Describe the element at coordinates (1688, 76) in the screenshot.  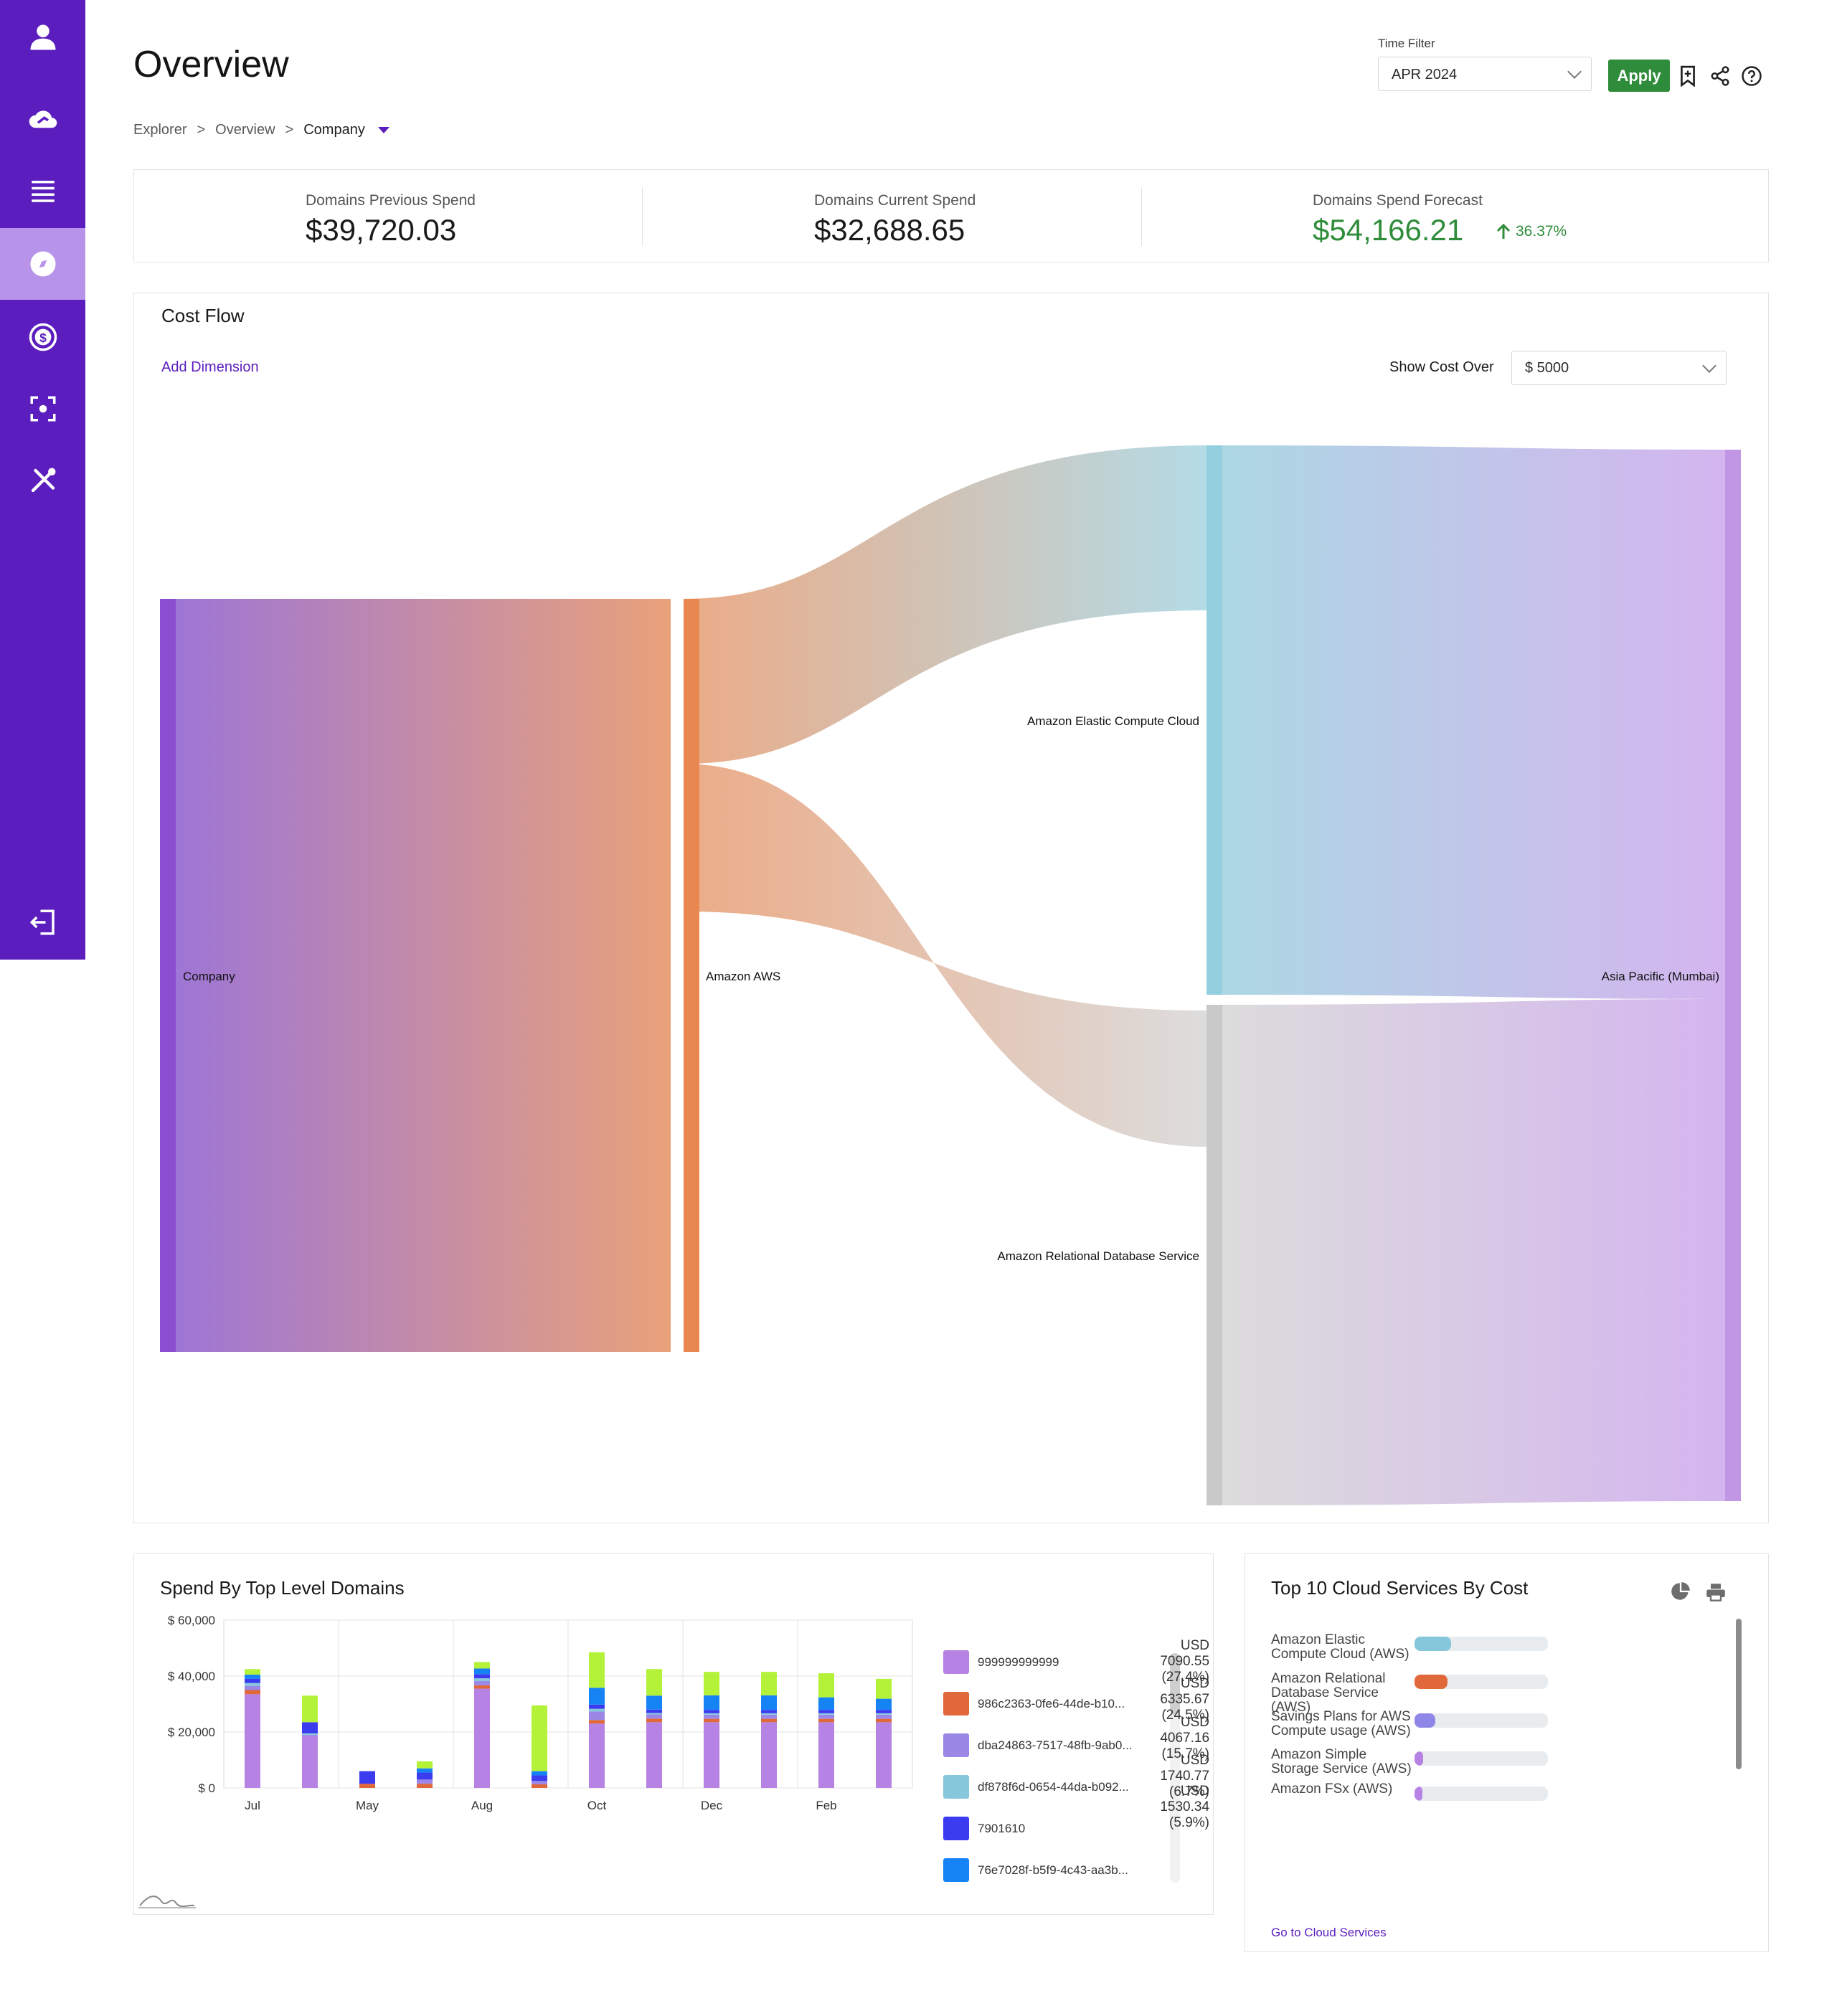
I see `bookmark-button` at that location.